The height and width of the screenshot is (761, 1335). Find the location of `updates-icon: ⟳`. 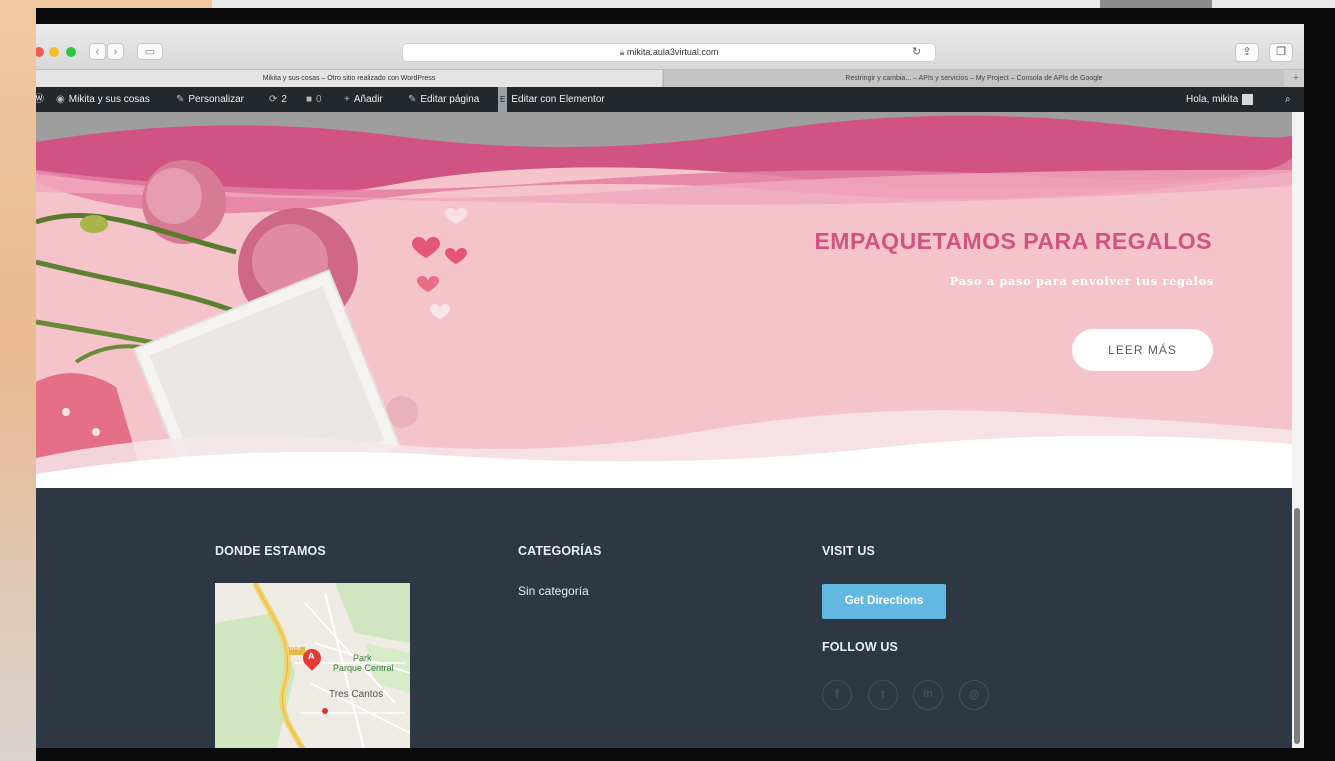

updates-icon: ⟳ is located at coordinates (273, 99).